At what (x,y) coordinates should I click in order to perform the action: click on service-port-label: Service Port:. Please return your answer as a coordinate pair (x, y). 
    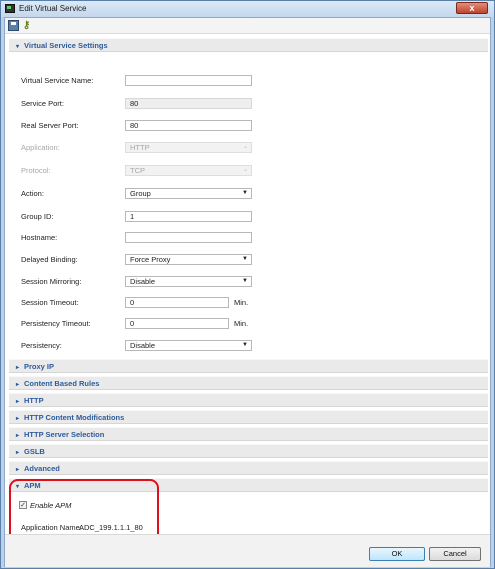
    Looking at the image, I should click on (42, 103).